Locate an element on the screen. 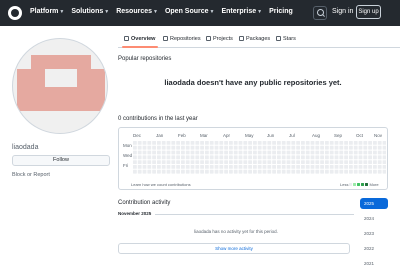 This screenshot has width=400, height=266. tab-overview: Overview is located at coordinates (139, 39).